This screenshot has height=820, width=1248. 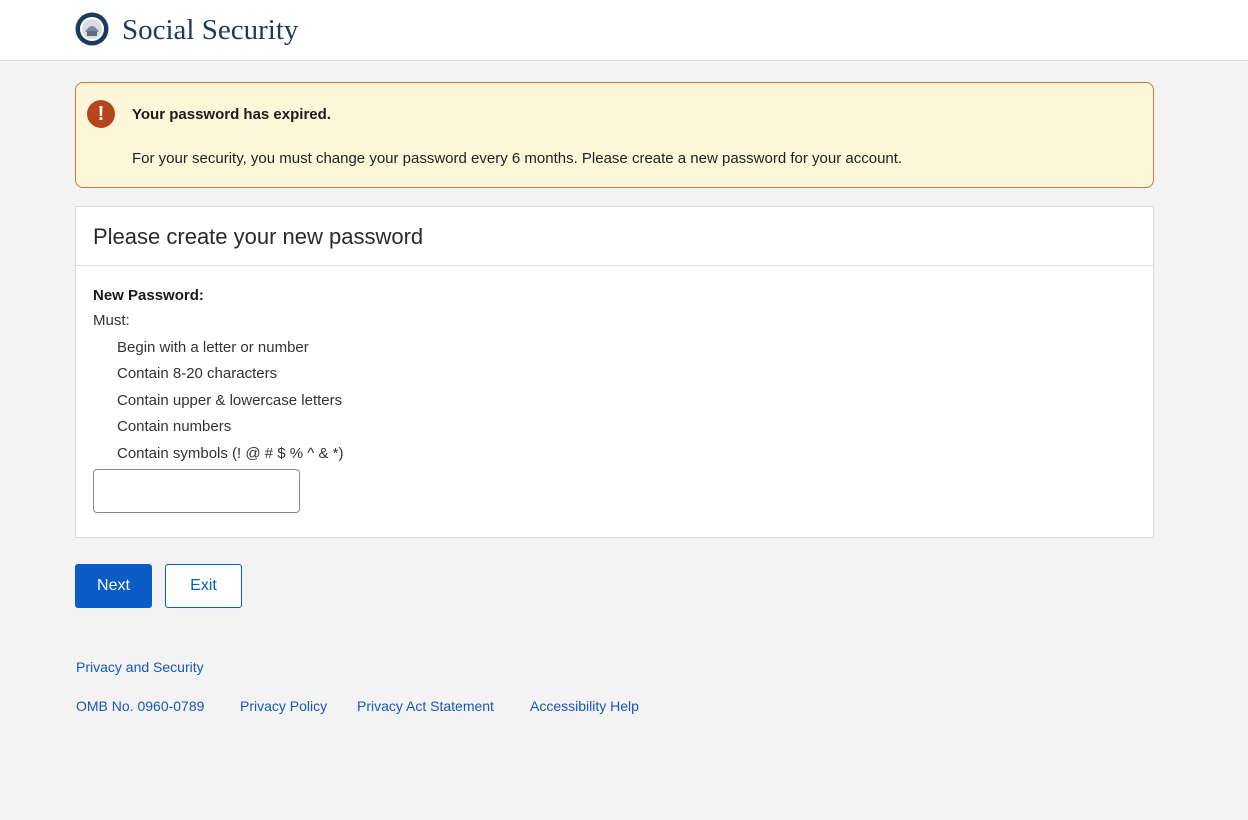 I want to click on new-password-label: New Password:, so click(x=148, y=295).